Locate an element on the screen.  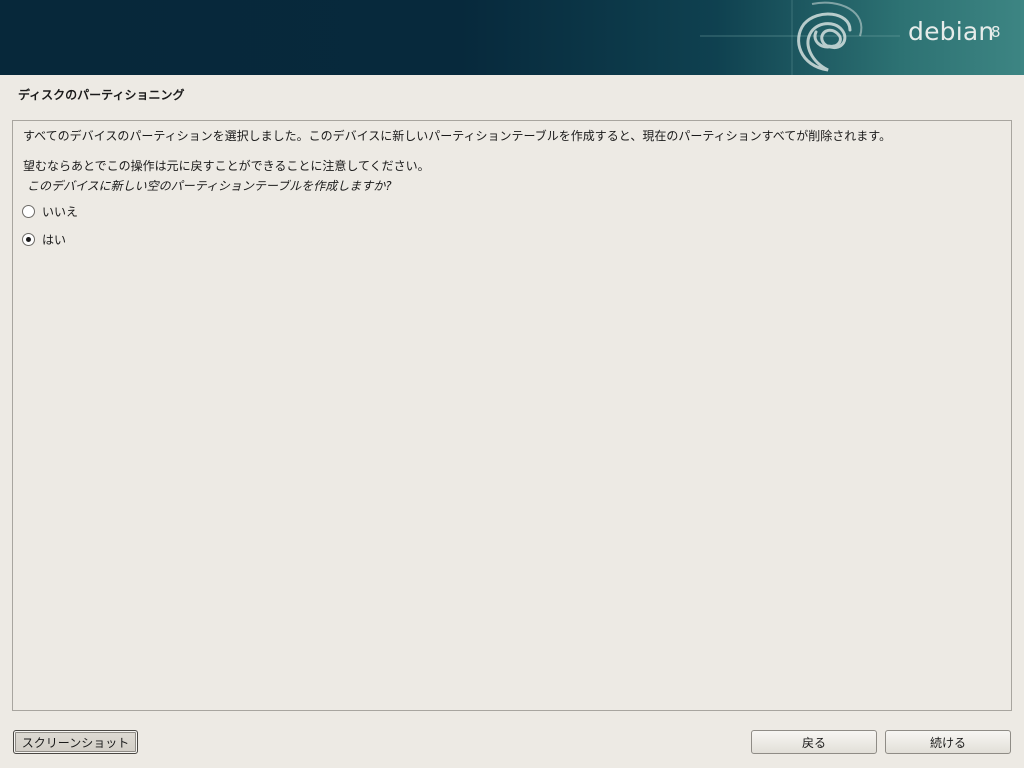
radio-yes-icon is located at coordinates (28, 239).